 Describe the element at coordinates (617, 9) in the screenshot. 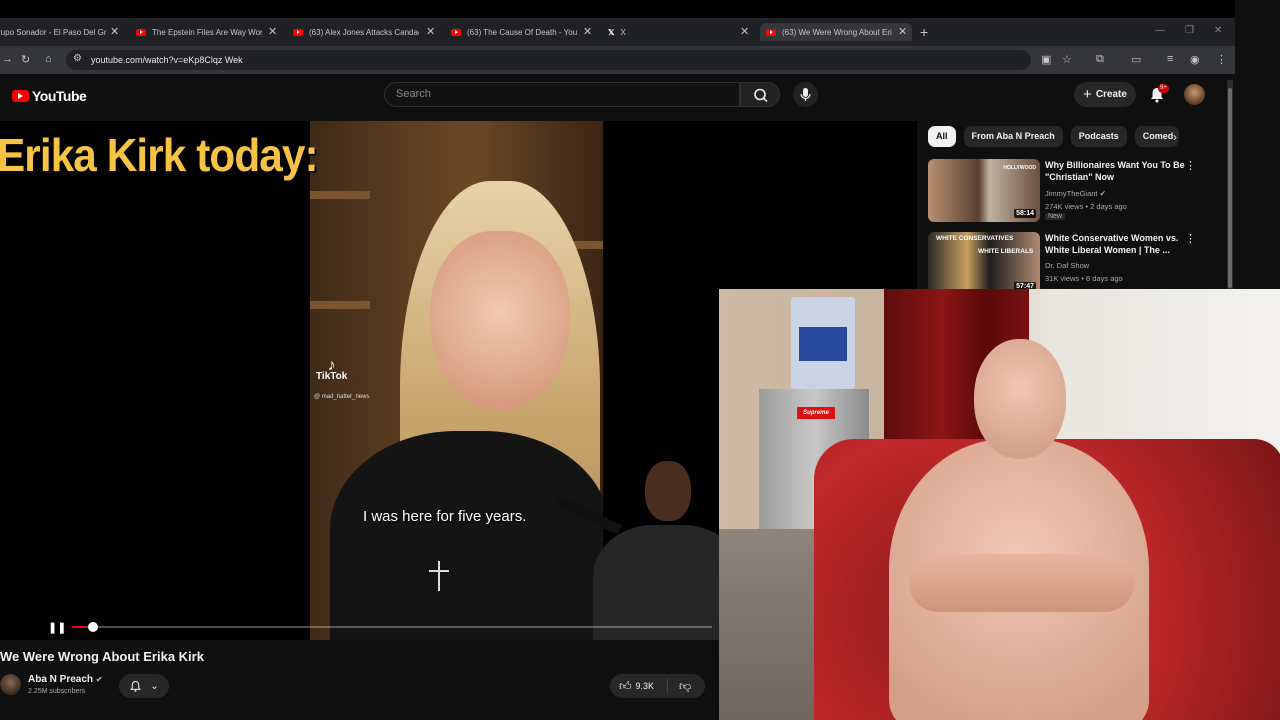

I see `window-top-strip` at that location.